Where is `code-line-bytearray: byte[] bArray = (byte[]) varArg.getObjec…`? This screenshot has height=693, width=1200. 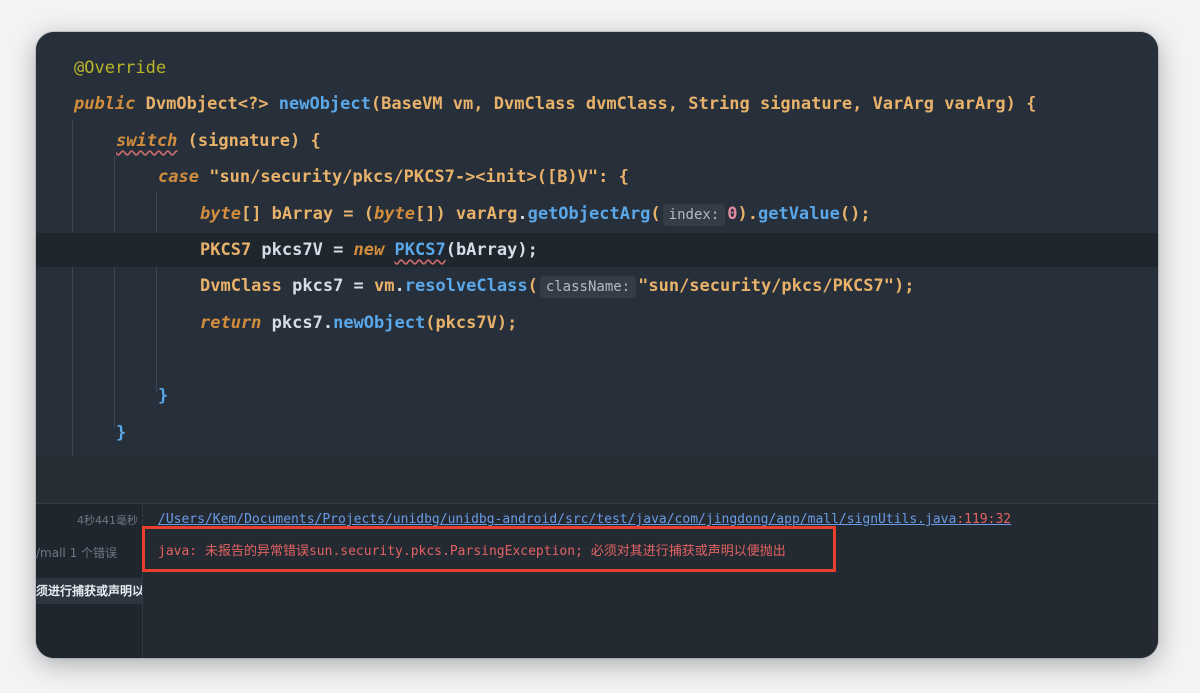
code-line-bytearray: byte[] bArray = (byte[]) varArg.getObjec… is located at coordinates (535, 215).